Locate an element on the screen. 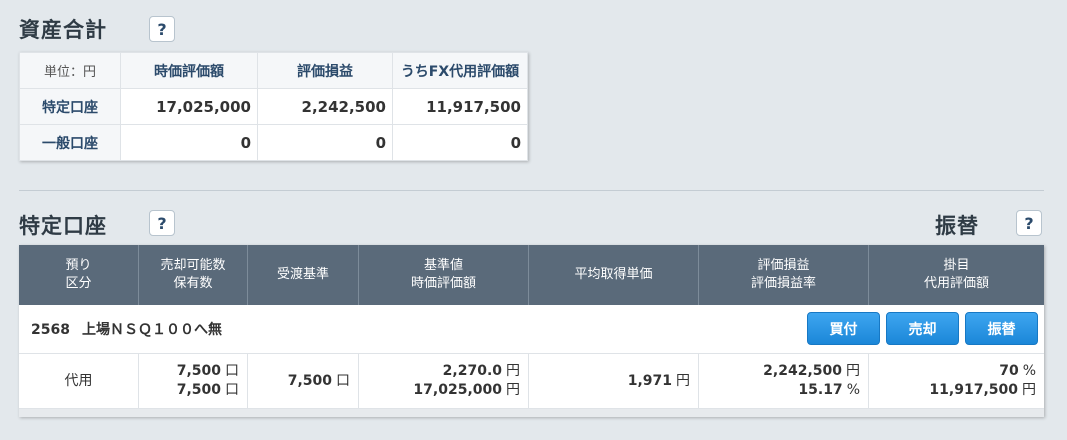 The height and width of the screenshot is (440, 1067). product-name: 2568 上場ＮＳＱ１００へ無 is located at coordinates (120, 329).